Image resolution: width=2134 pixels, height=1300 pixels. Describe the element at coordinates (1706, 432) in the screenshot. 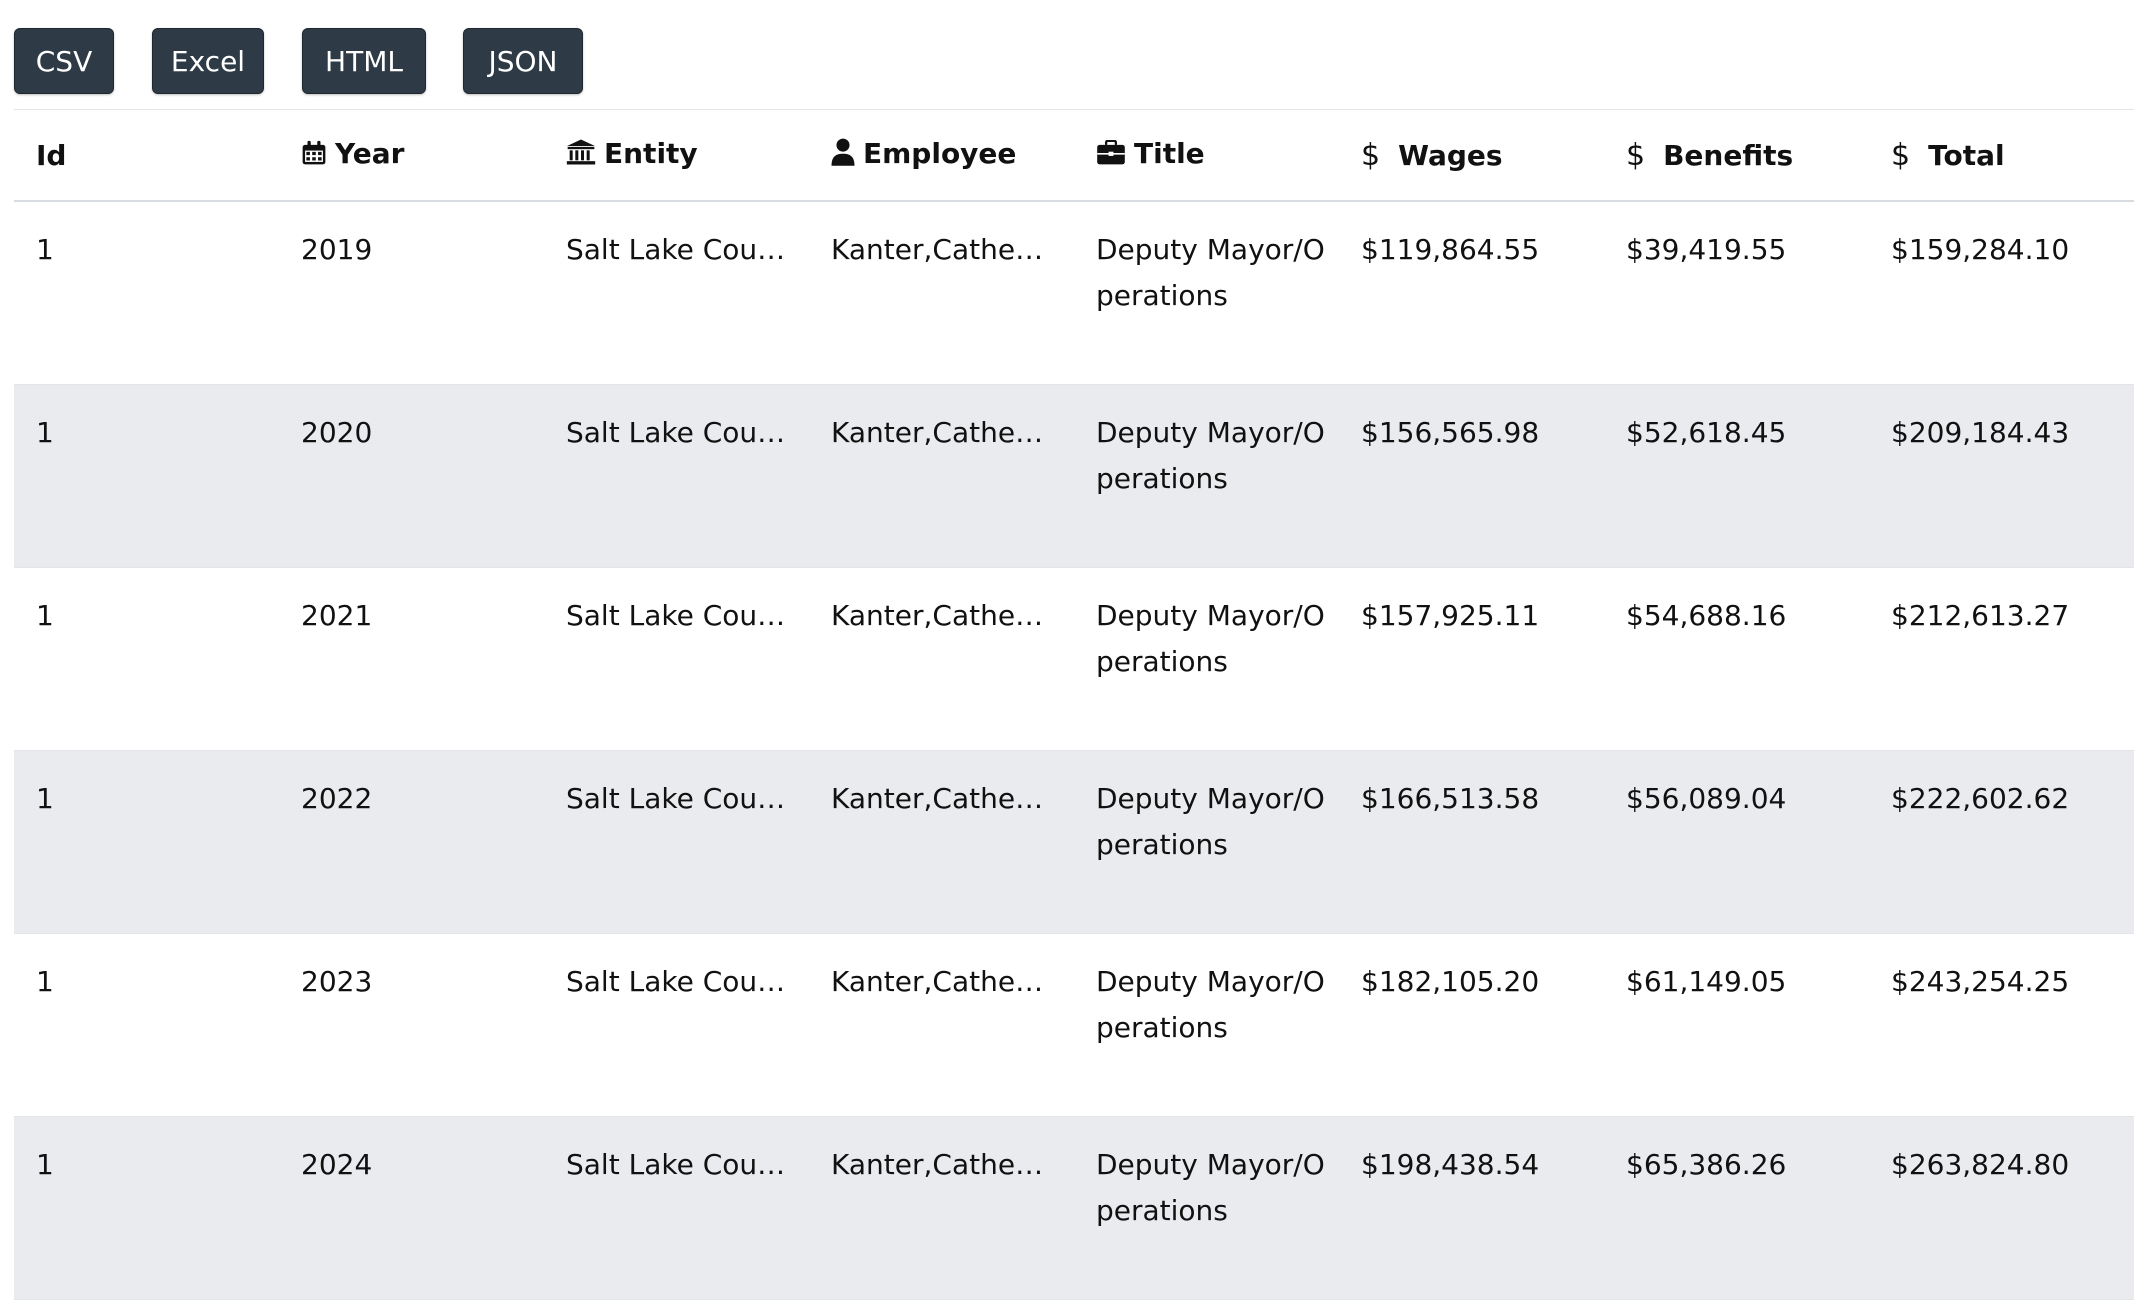

I see `cell-benefits: $52,618.45` at that location.